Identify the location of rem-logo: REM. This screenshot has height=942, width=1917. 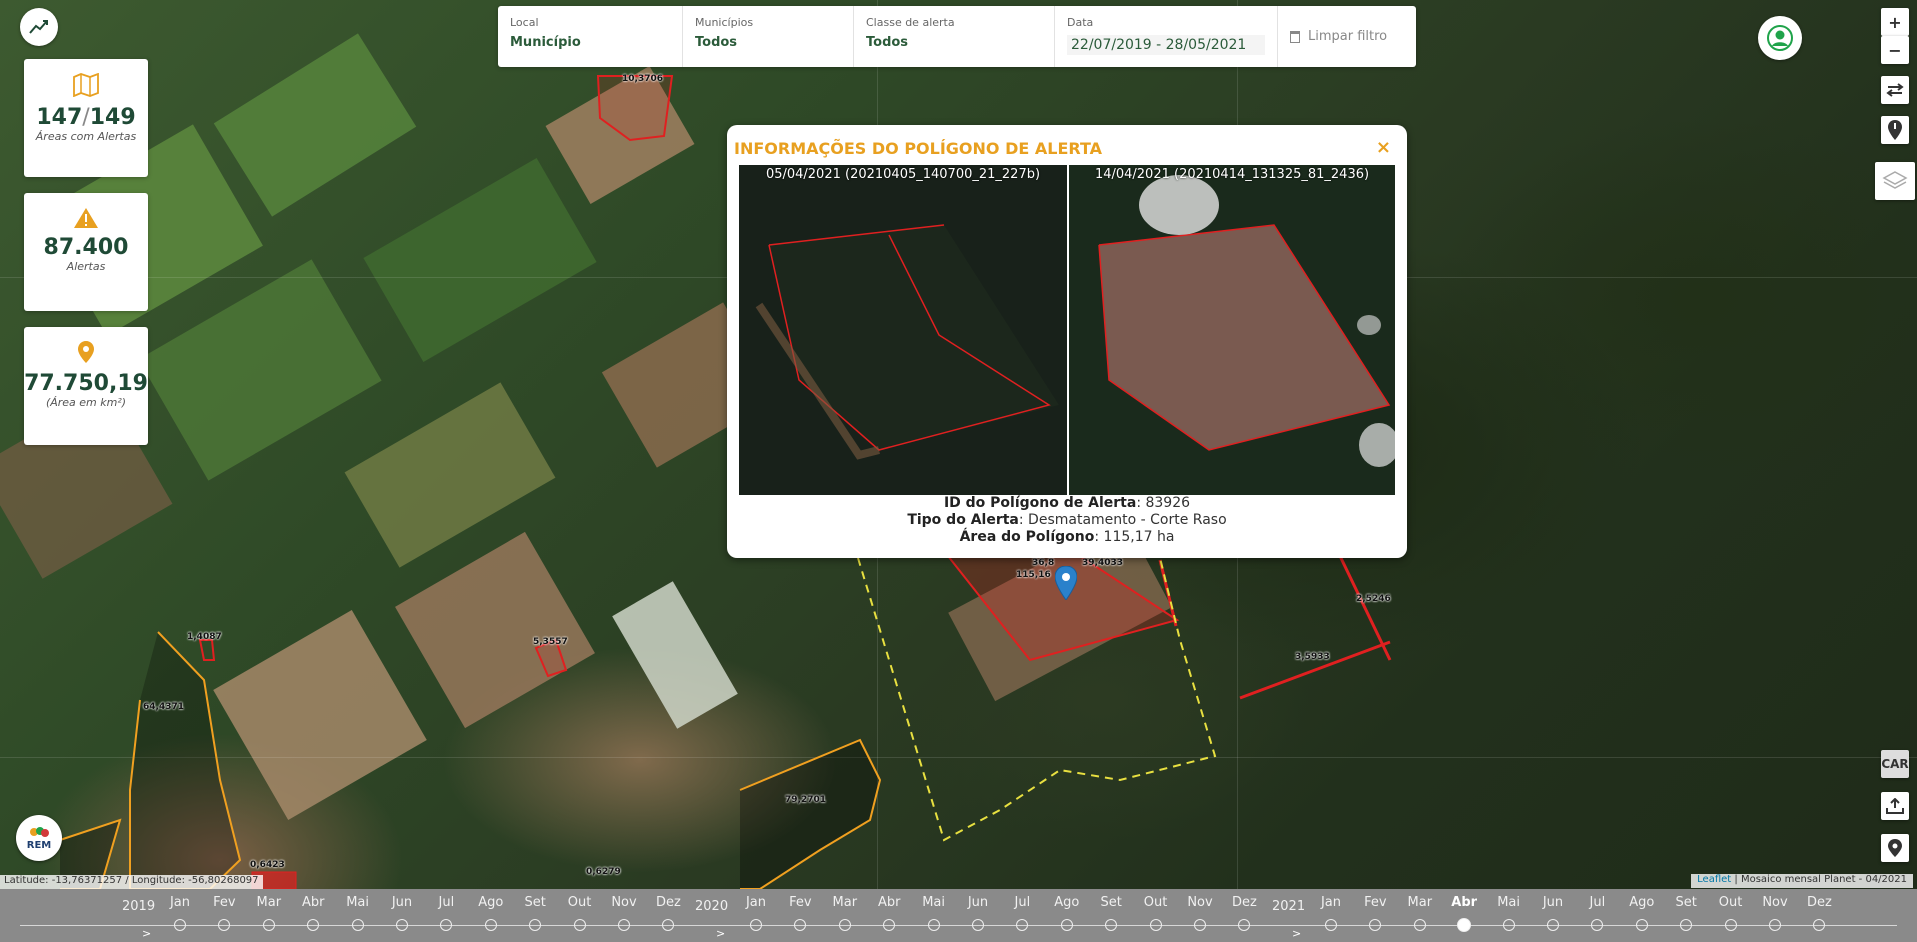
(39, 838).